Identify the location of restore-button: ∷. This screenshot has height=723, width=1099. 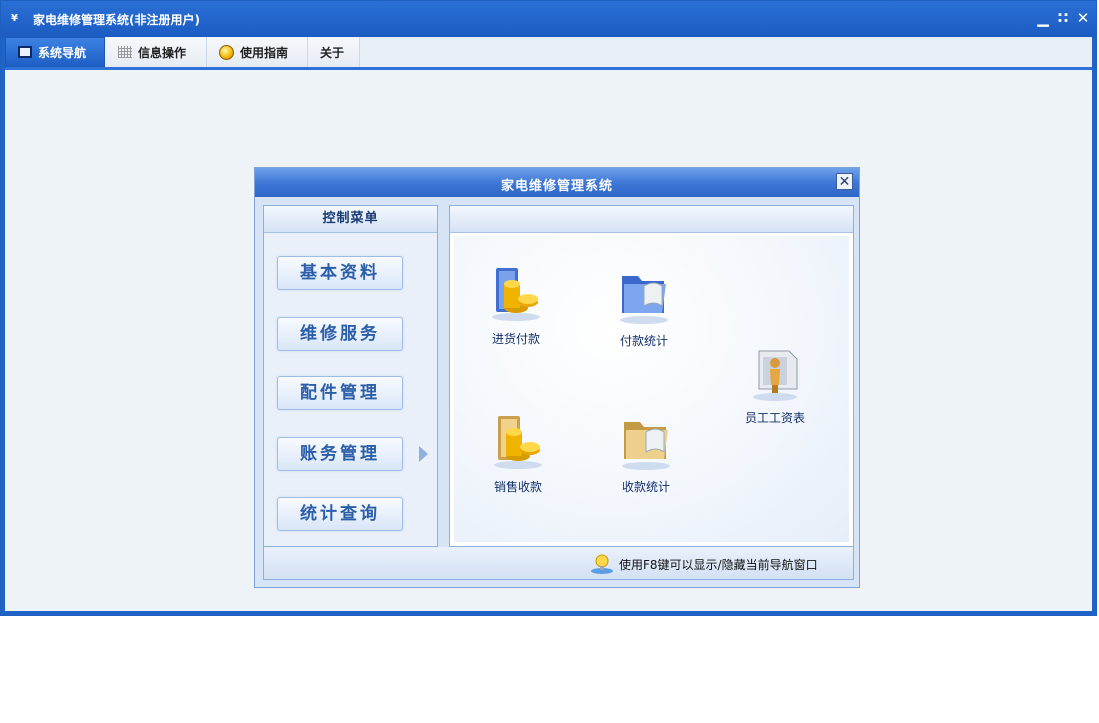
(1063, 18).